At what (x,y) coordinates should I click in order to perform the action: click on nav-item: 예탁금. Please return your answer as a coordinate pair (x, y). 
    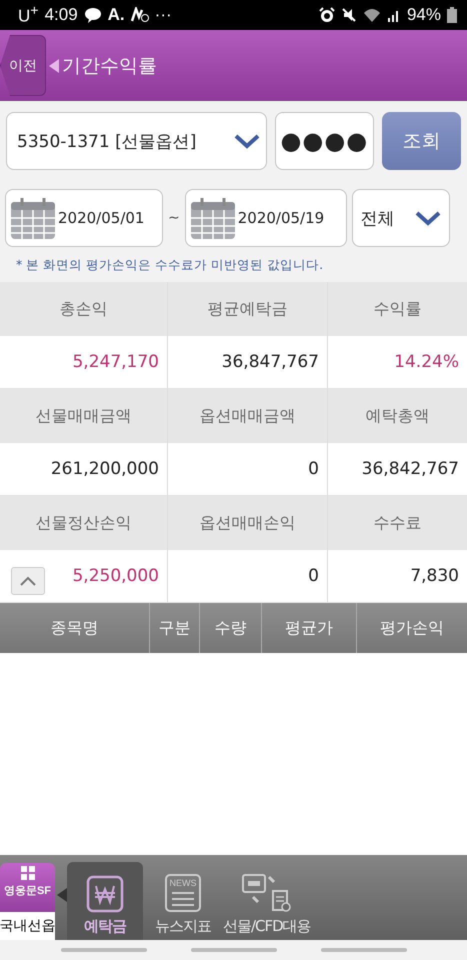
    Looking at the image, I should click on (105, 901).